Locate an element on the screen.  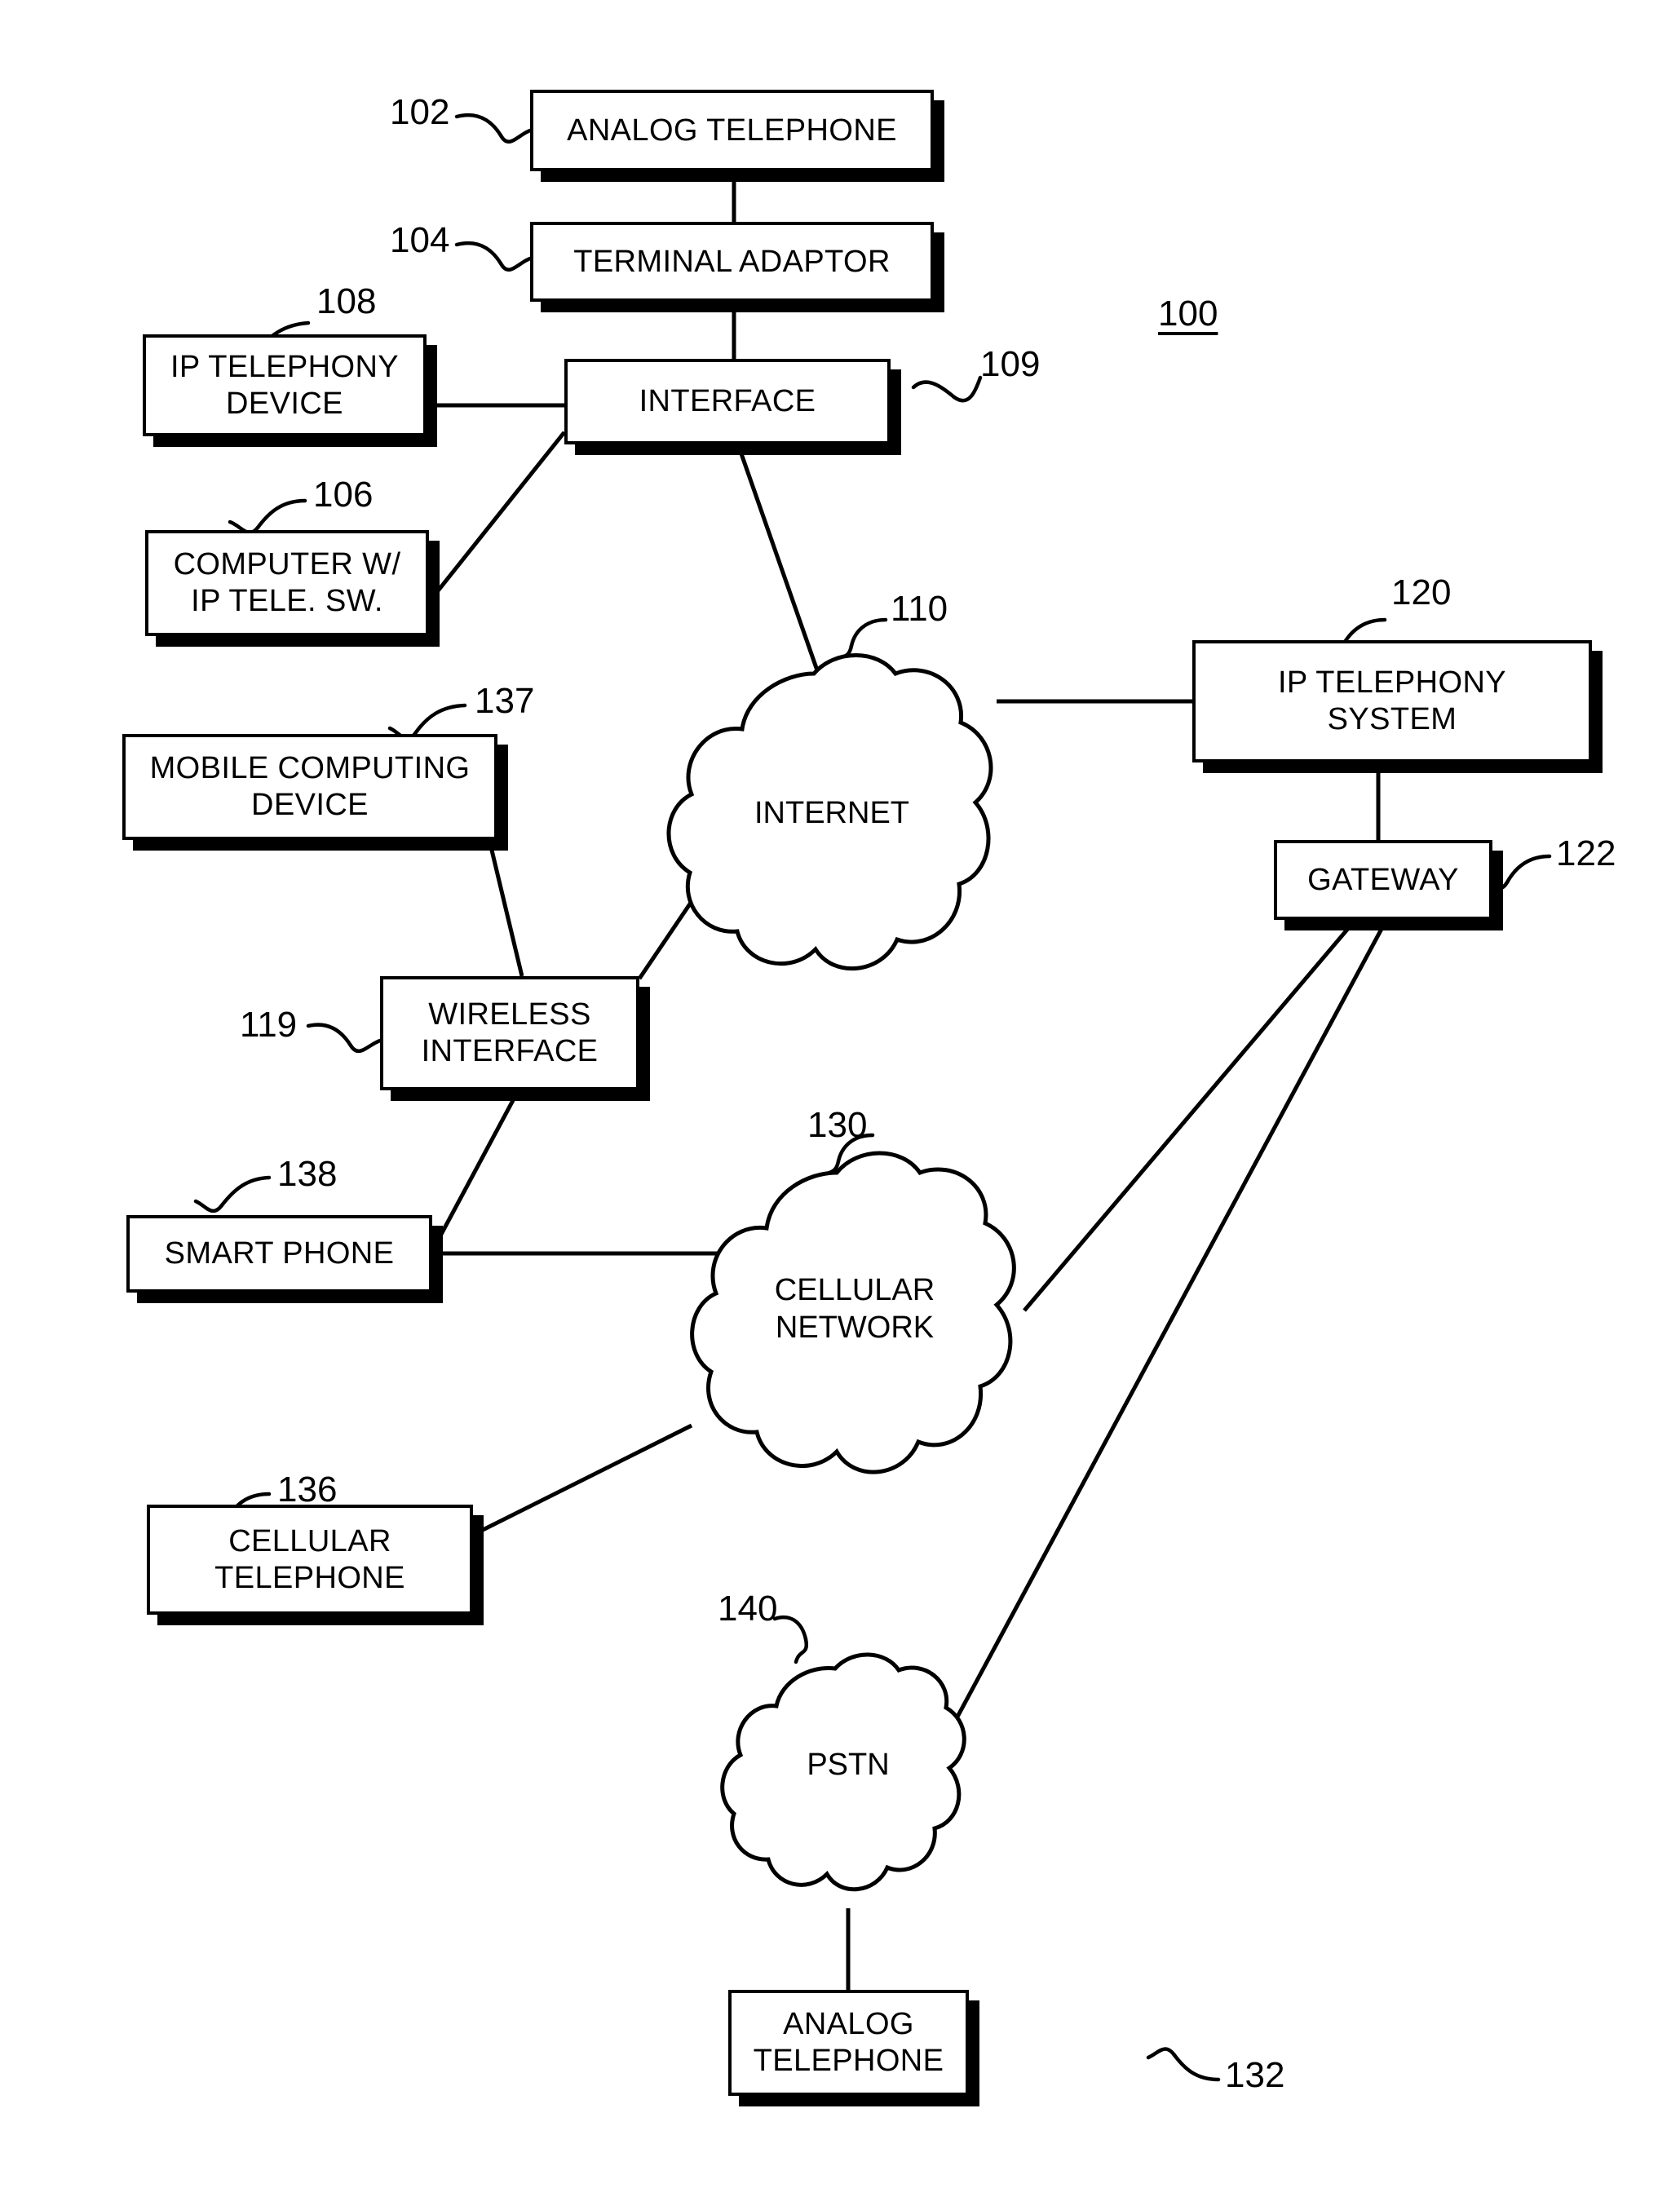
pstn-cloud-label: PSTN is located at coordinates (848, 1765).